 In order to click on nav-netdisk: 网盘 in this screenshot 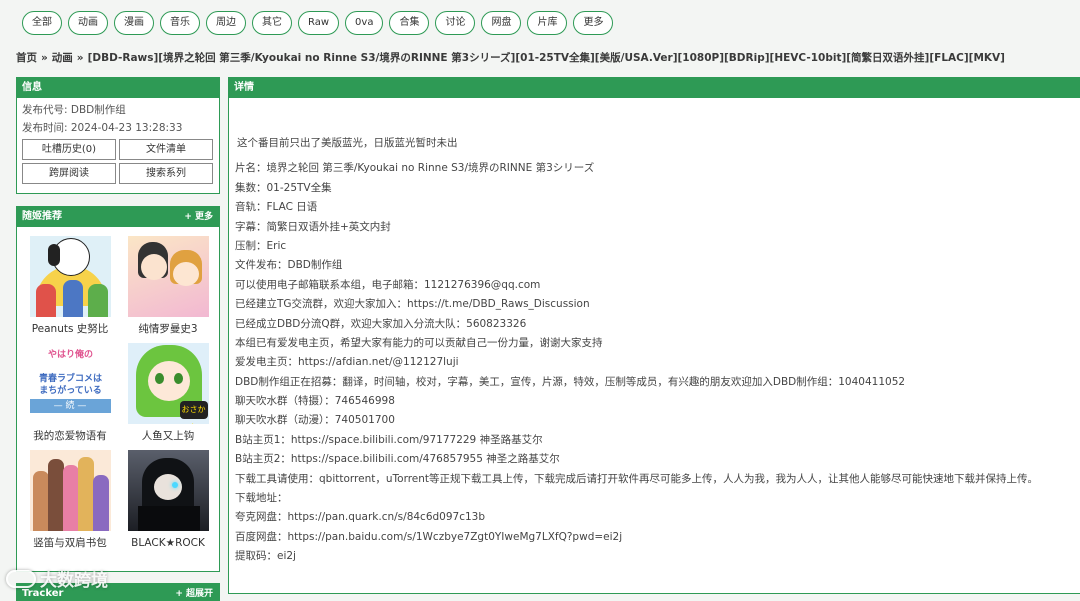, I will do `click(501, 23)`.